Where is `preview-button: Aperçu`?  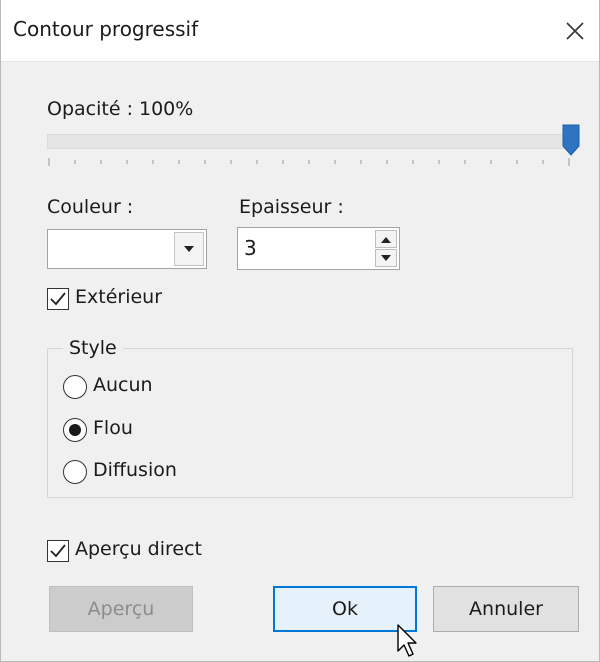
preview-button: Aperçu is located at coordinates (121, 609).